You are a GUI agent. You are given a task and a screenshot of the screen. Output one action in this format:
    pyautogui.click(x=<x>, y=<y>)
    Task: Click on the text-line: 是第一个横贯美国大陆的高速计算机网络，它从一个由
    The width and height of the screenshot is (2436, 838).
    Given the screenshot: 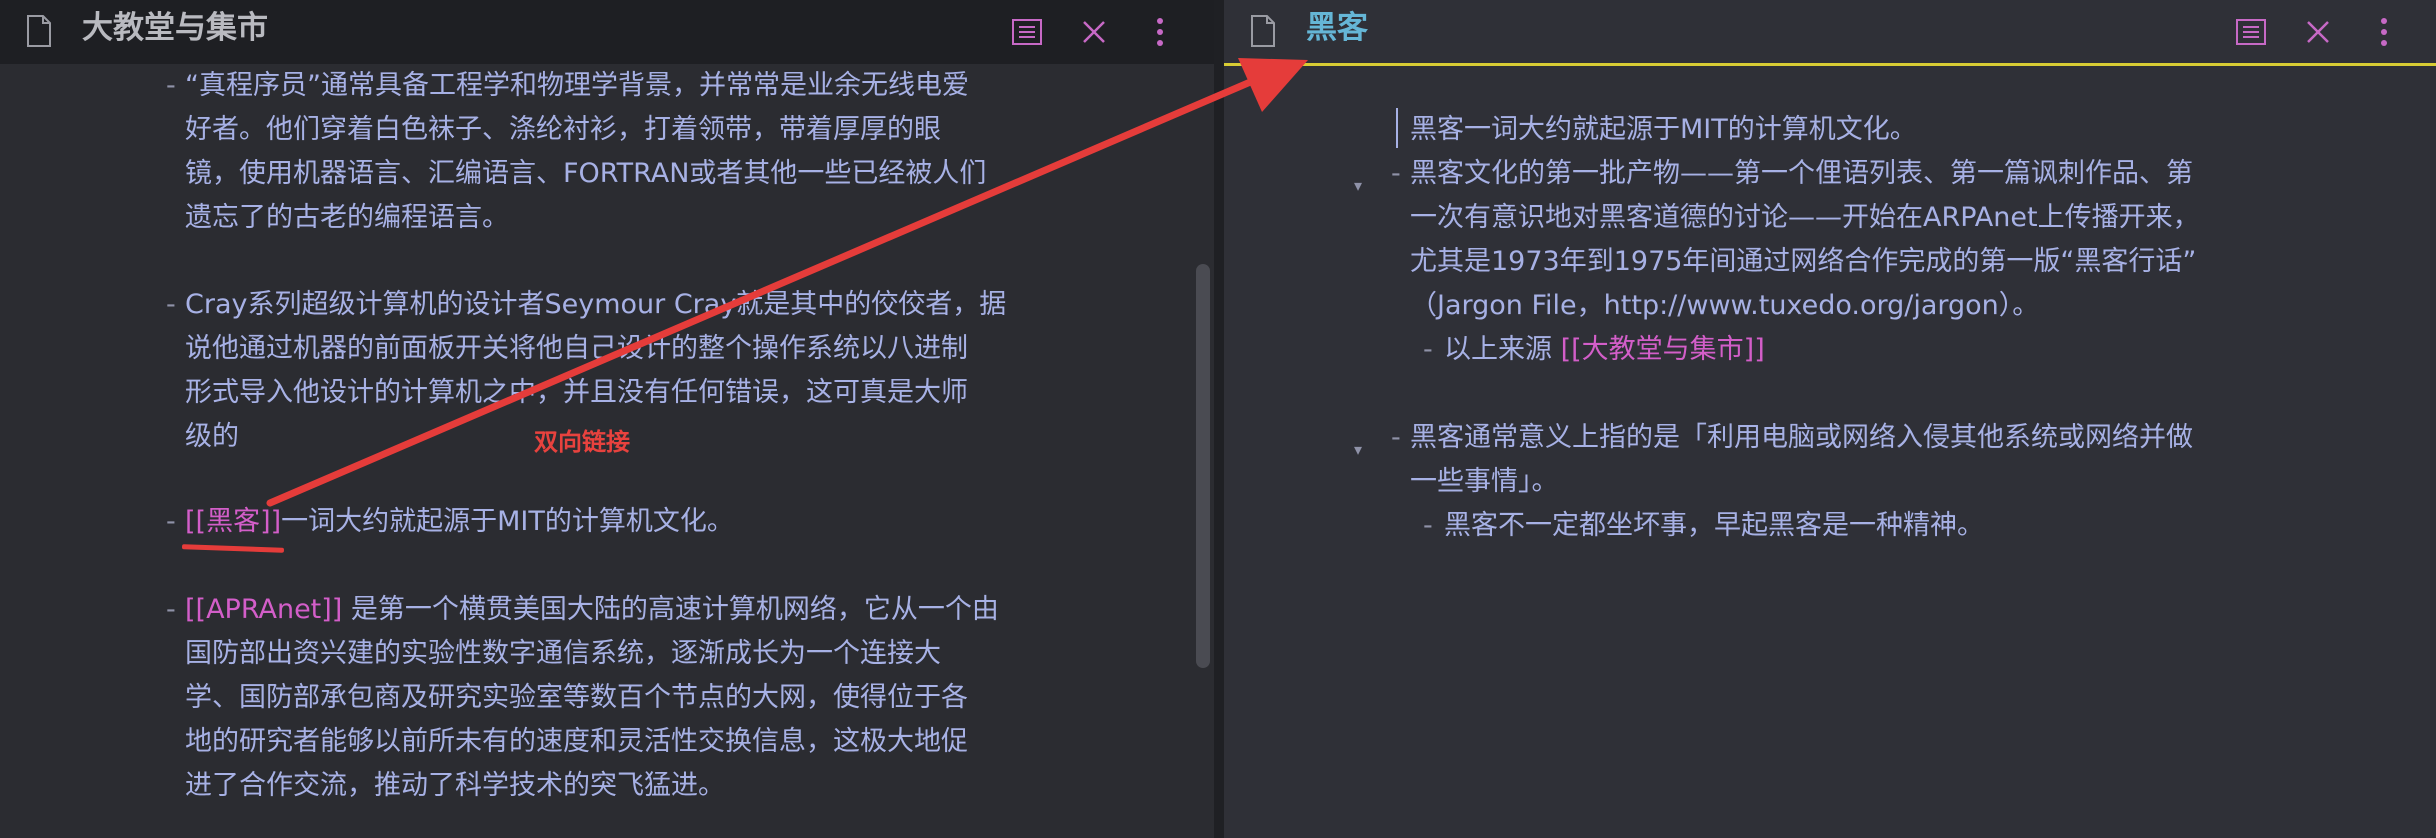 What is the action you would take?
    pyautogui.click(x=670, y=609)
    